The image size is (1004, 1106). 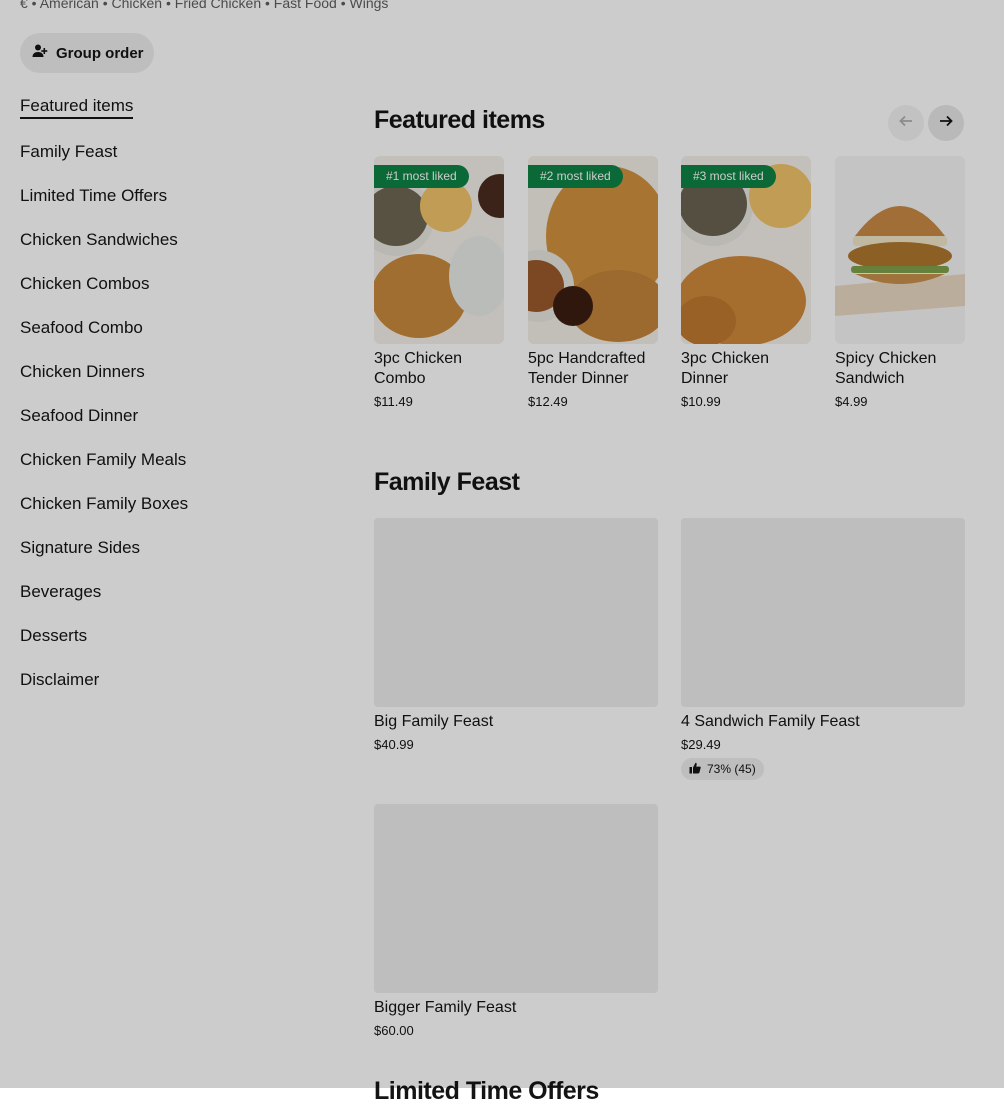 I want to click on featured-item-card: Spicy Chicken Sandwich $4.99, so click(x=900, y=282).